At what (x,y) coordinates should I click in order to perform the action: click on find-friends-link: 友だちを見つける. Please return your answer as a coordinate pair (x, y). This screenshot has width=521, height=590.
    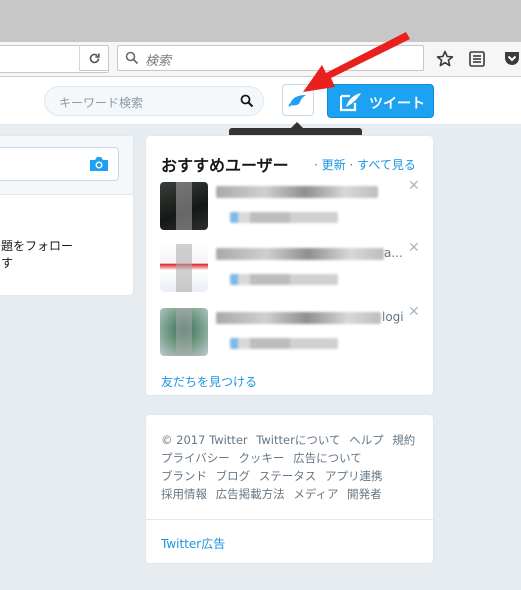
    Looking at the image, I should click on (209, 381).